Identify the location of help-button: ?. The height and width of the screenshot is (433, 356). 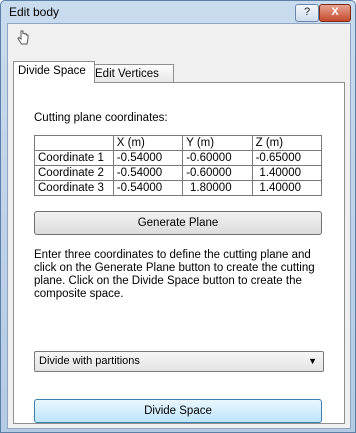
(307, 13).